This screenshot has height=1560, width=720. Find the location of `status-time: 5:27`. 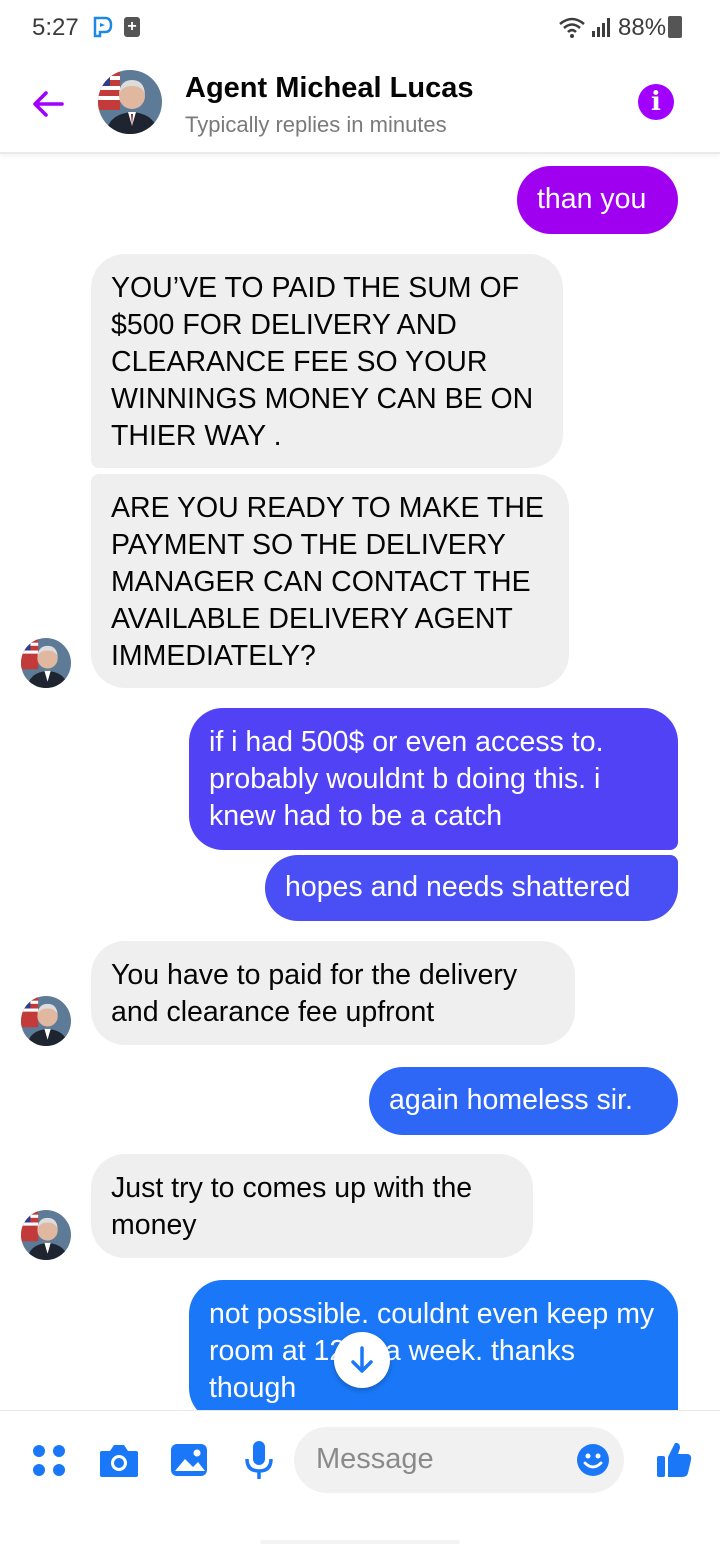

status-time: 5:27 is located at coordinates (55, 27).